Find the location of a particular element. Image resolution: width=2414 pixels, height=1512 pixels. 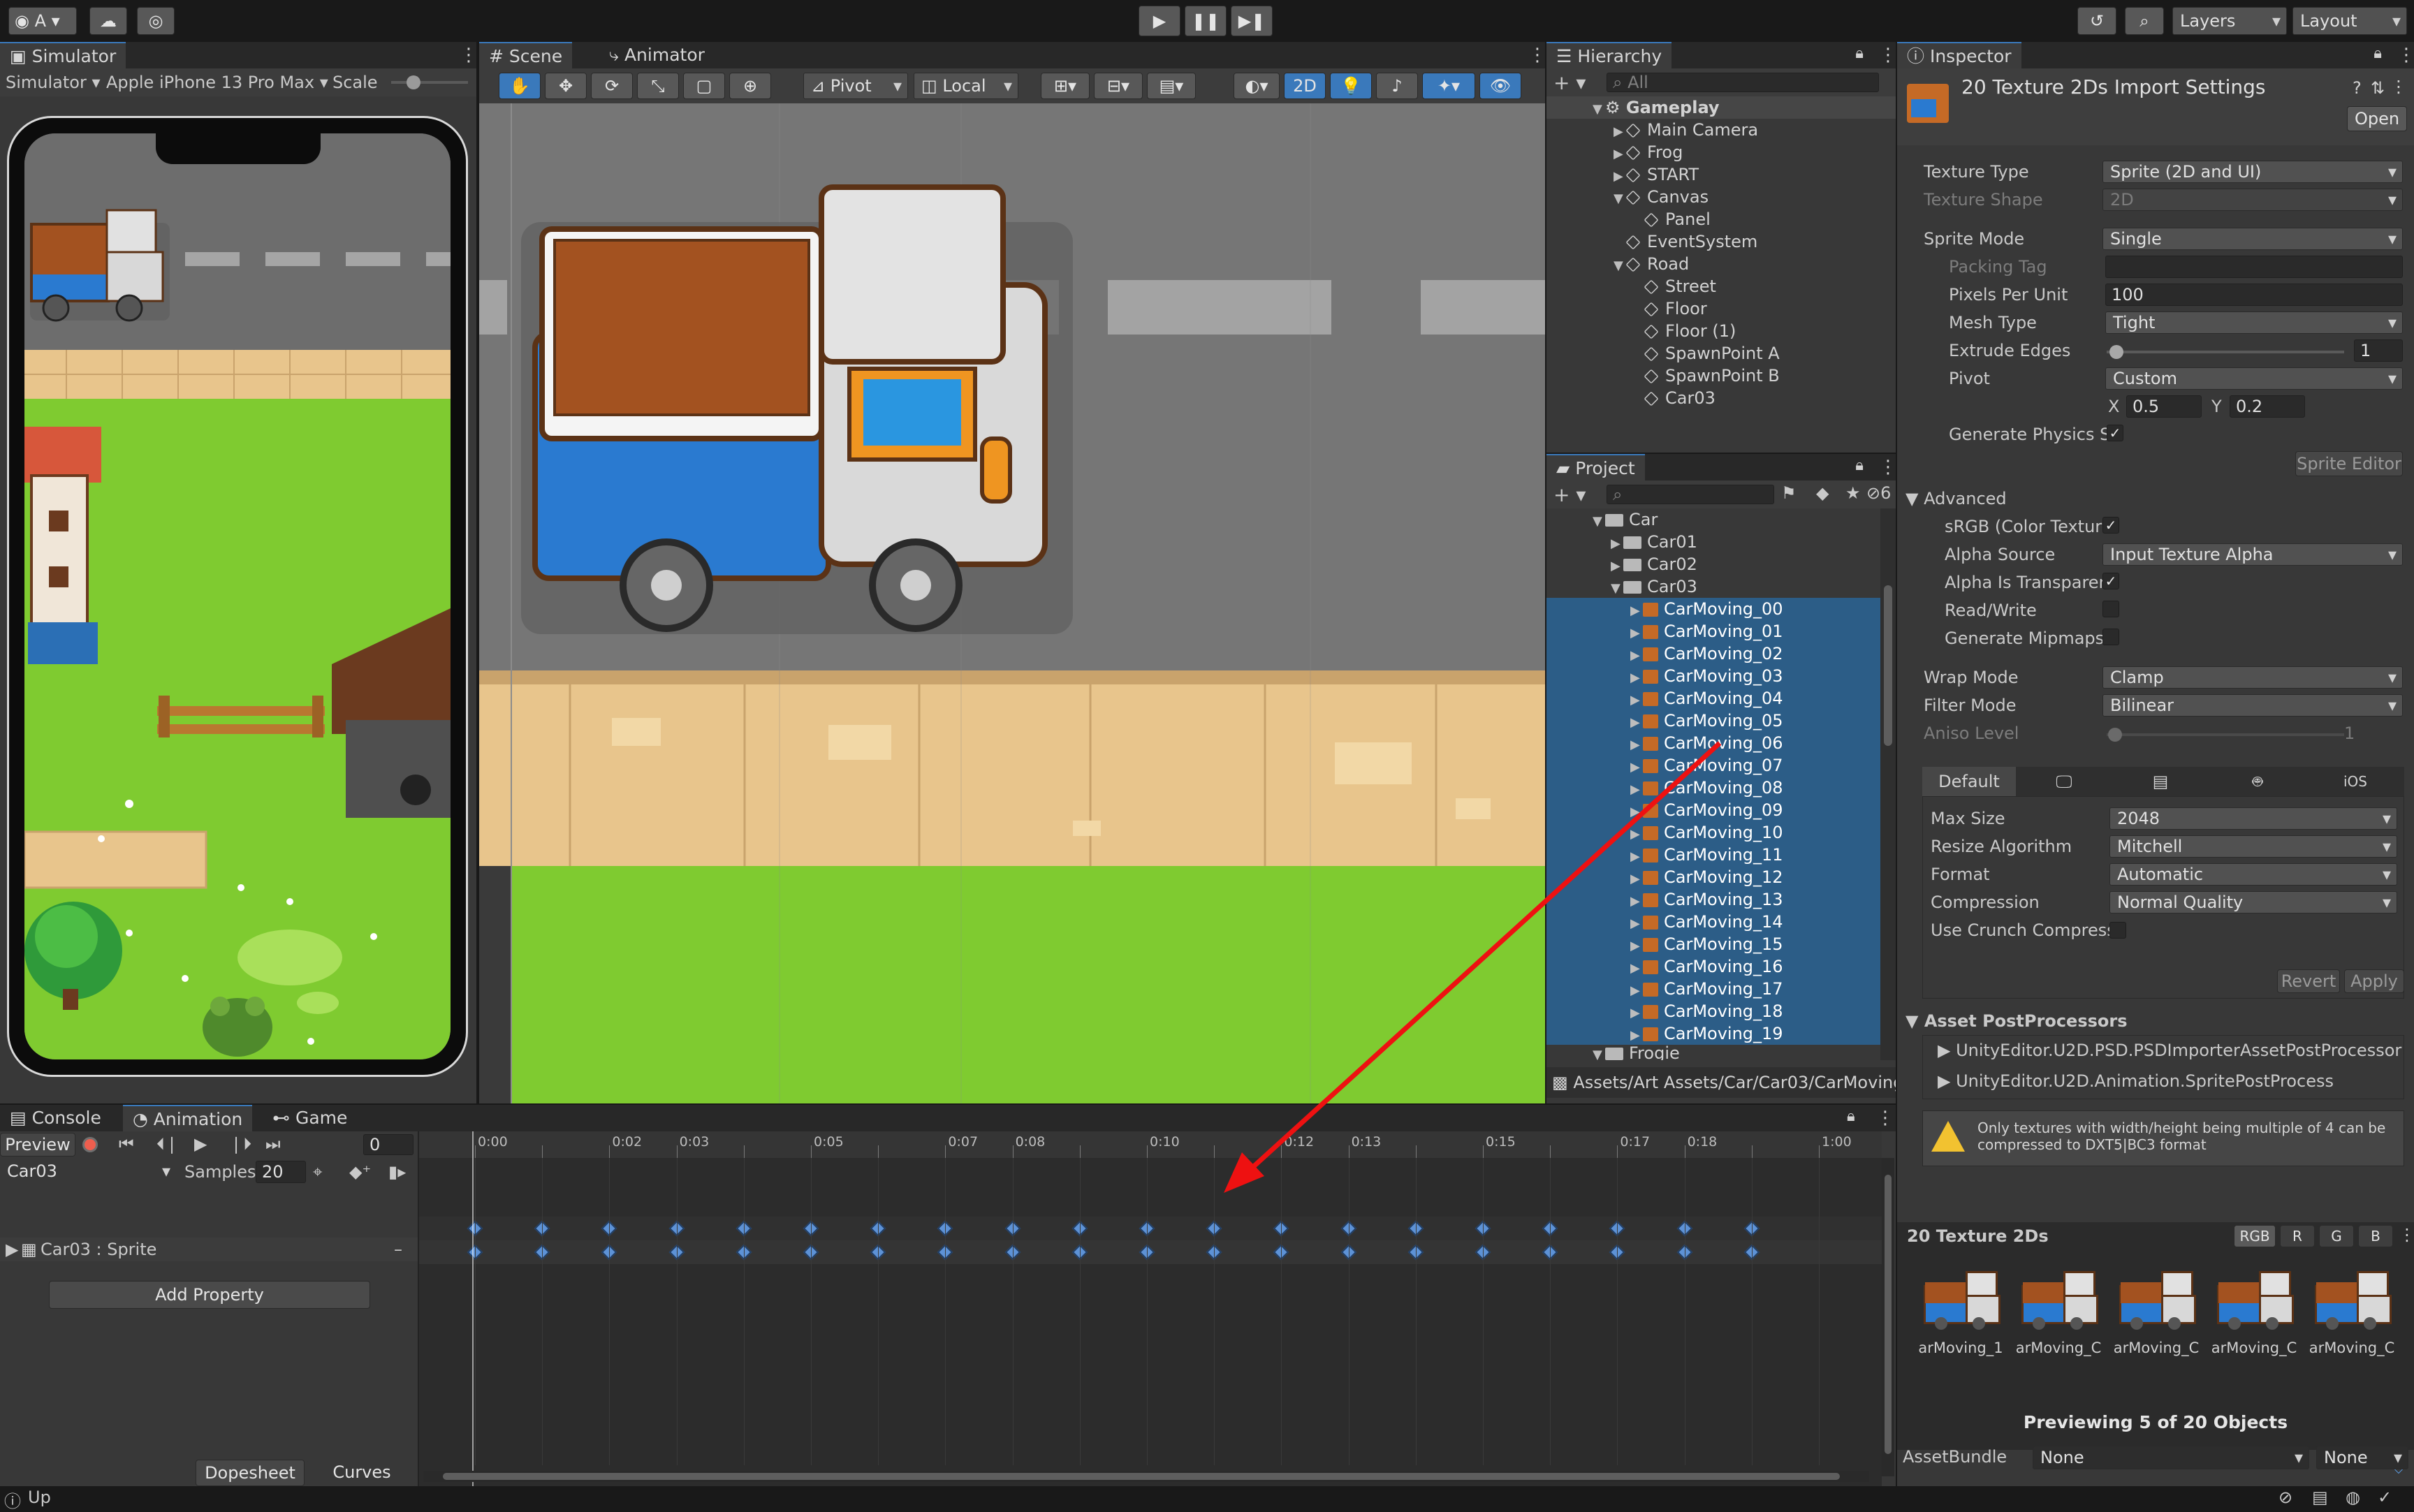

inspector-menu-icon is located at coordinates (2400, 56).